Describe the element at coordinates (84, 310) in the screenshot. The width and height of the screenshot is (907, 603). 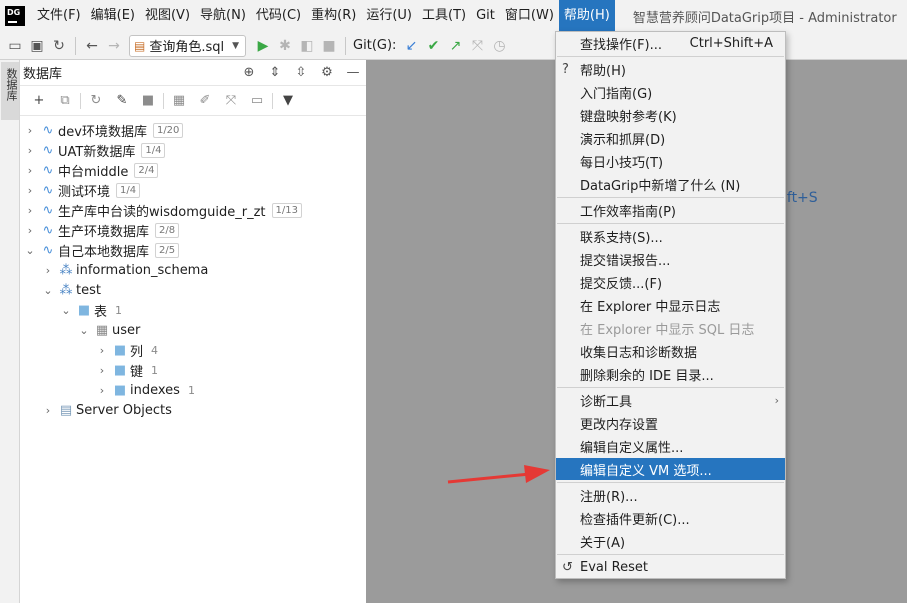
I see `folder-icon: ■` at that location.